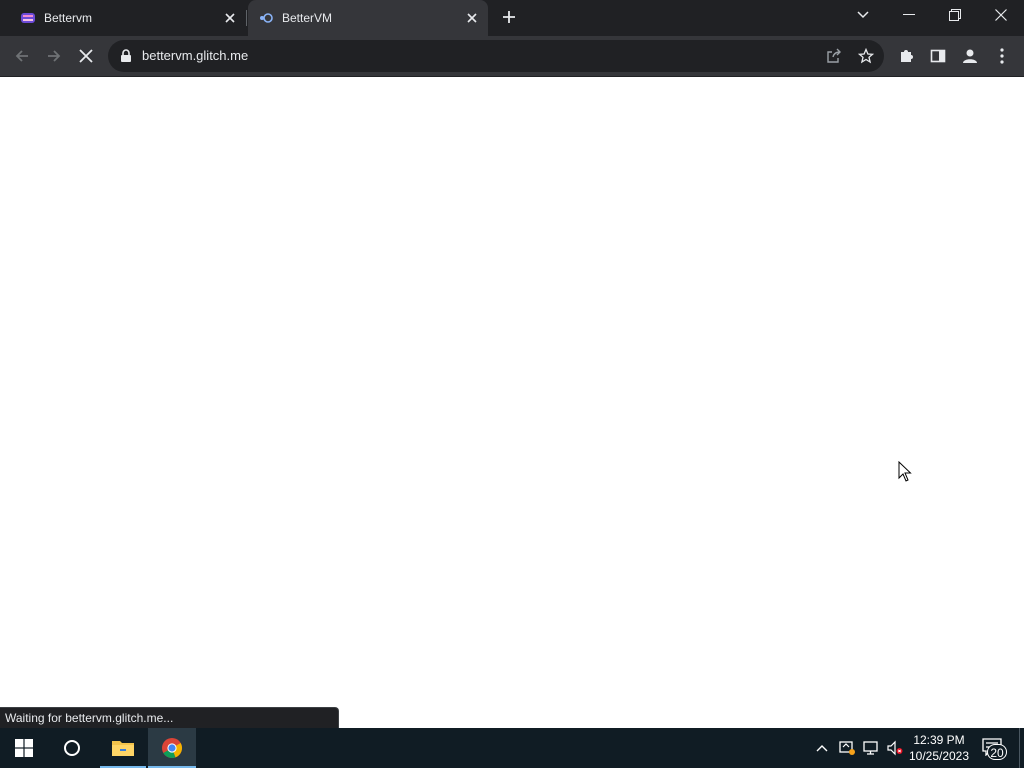 The width and height of the screenshot is (1024, 768). Describe the element at coordinates (905, 471) in the screenshot. I see `mouse-cursor-icon` at that location.